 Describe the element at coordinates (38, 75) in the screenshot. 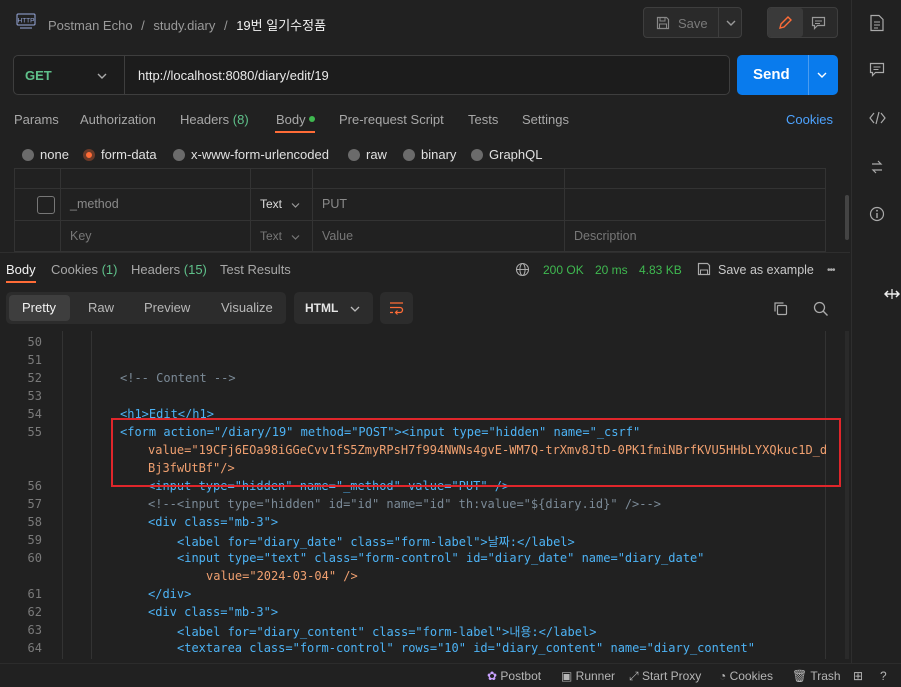

I see `method-select: GET` at that location.